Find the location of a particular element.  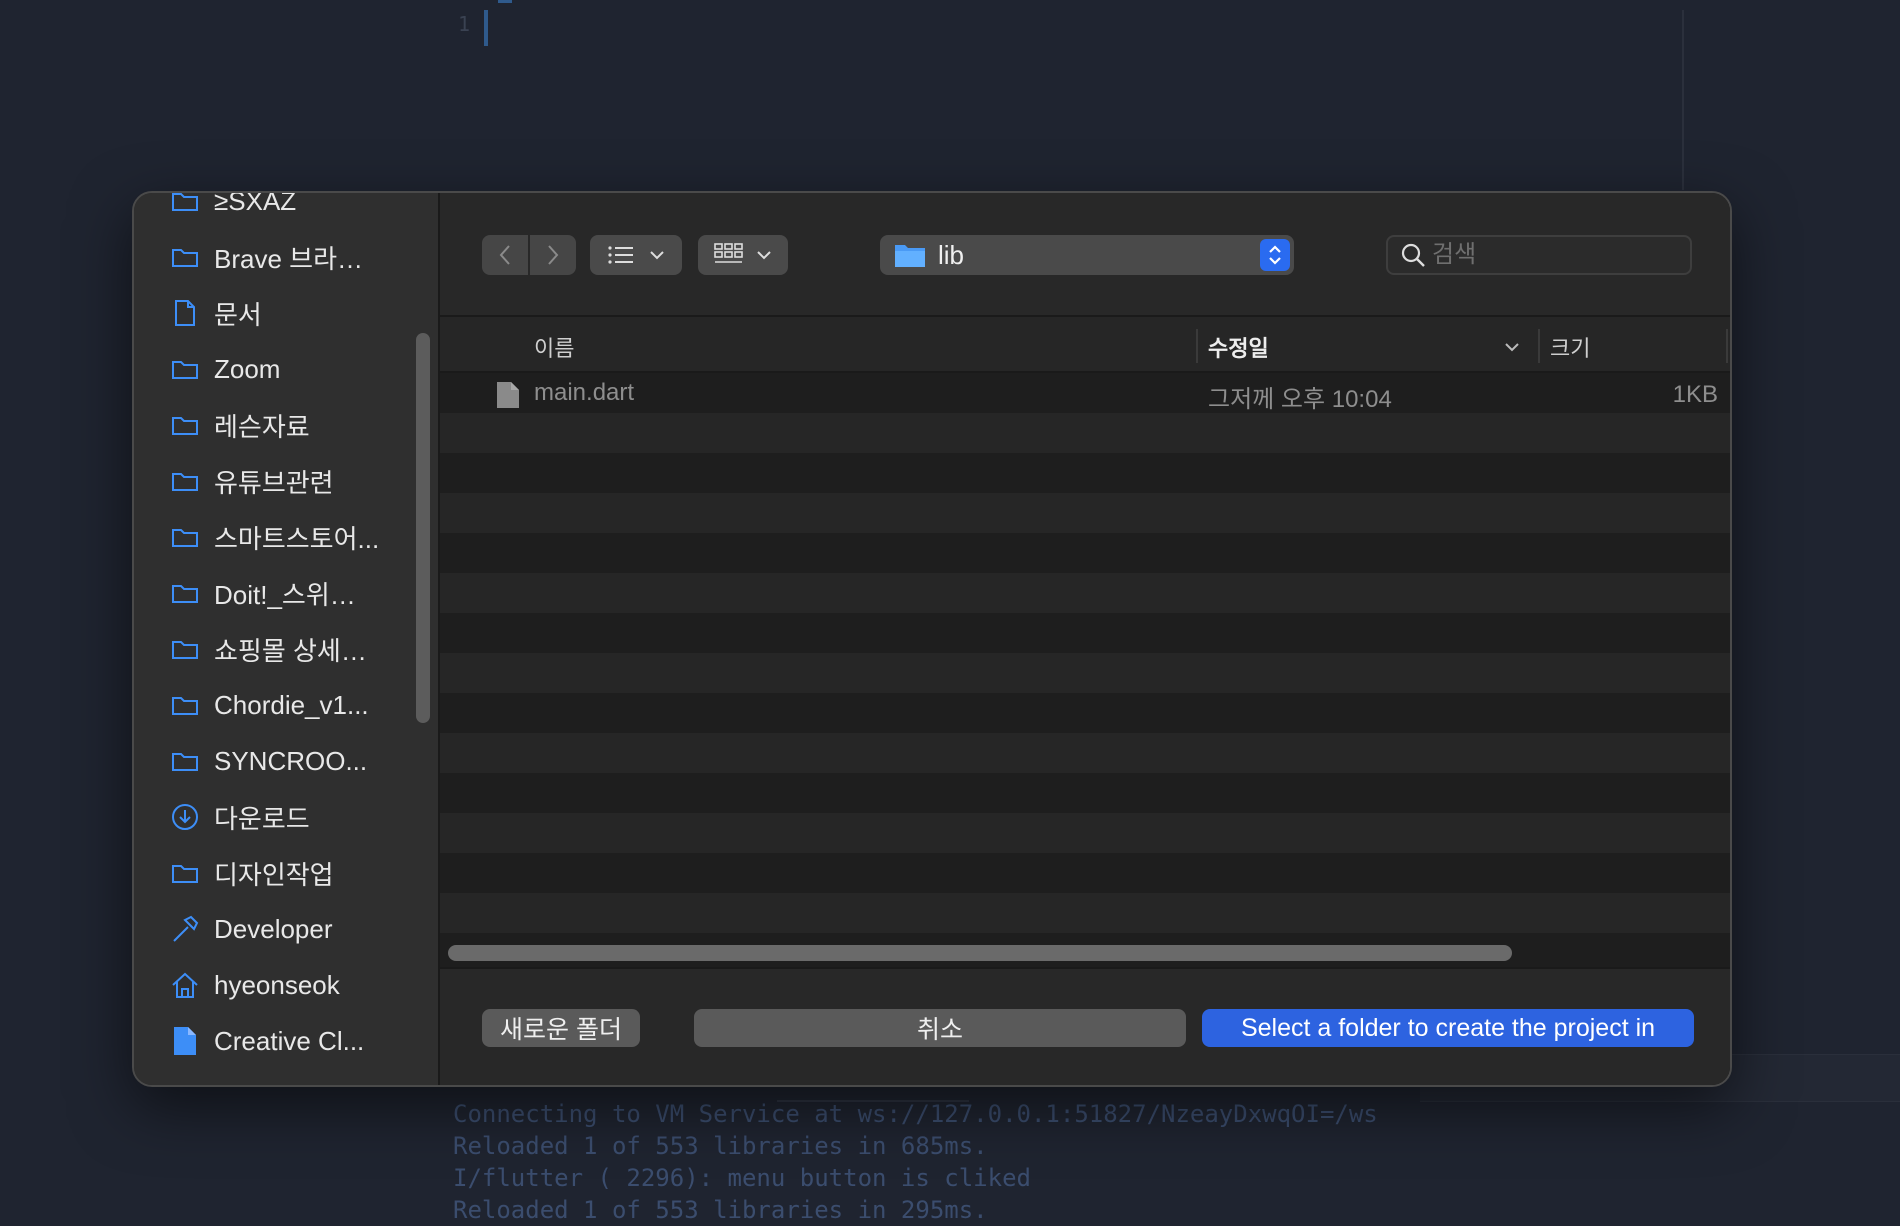

console-line: Reloaded 1 of 553 libraries in 685ms. is located at coordinates (720, 1146).